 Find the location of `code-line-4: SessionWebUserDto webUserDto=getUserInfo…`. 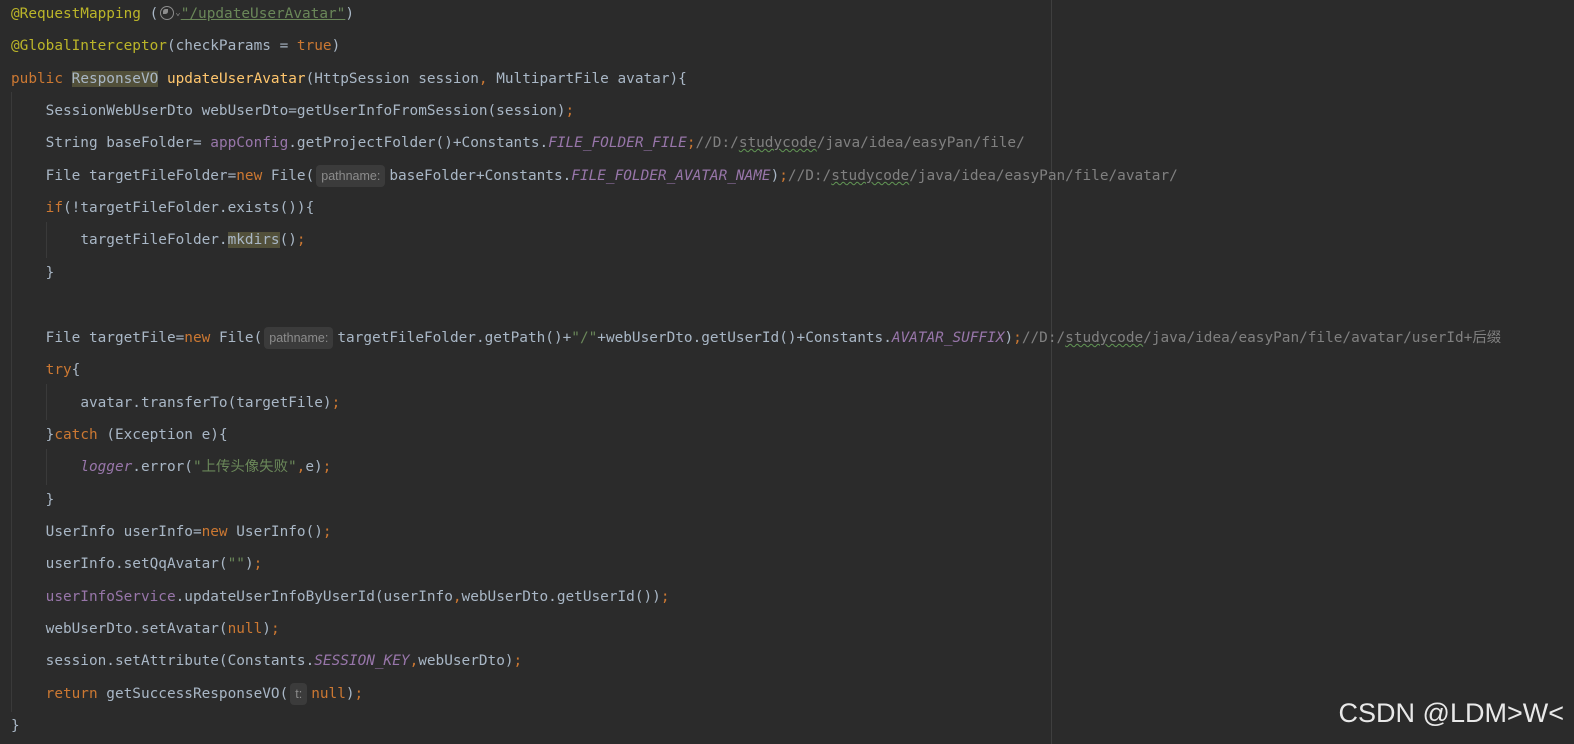

code-line-4: SessionWebUserDto webUserDto=getUserInfo… is located at coordinates (293, 111).